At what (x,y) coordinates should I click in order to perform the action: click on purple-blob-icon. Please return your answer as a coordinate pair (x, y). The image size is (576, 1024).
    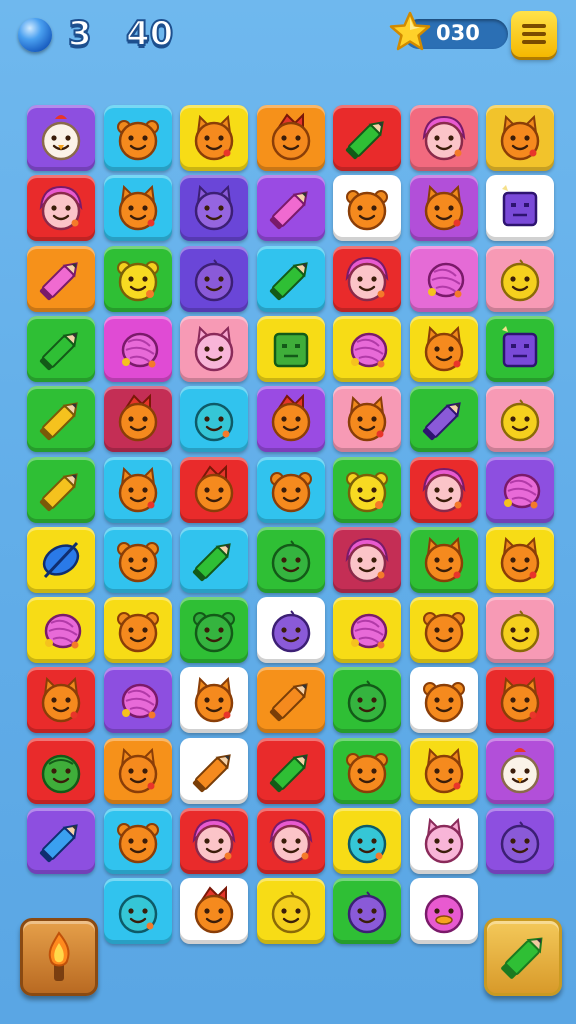
    Looking at the image, I should click on (367, 912).